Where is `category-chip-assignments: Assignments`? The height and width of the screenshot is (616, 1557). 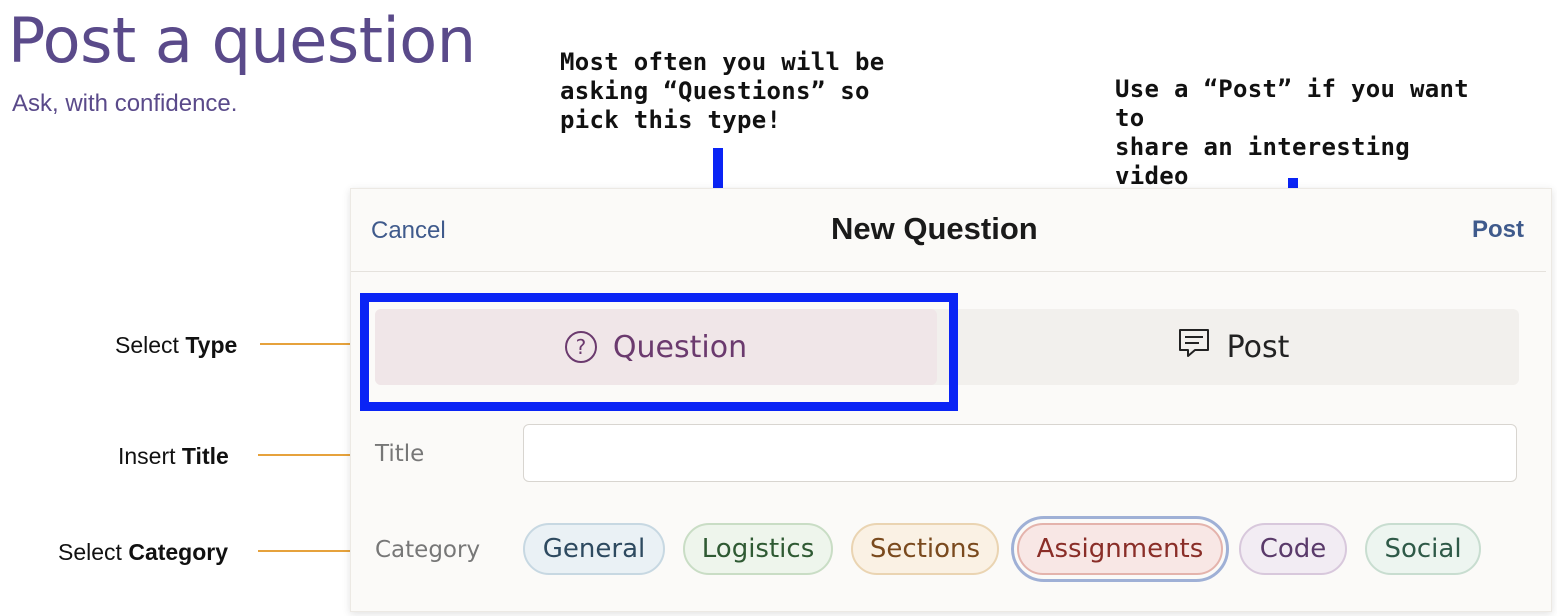
category-chip-assignments: Assignments is located at coordinates (1120, 549).